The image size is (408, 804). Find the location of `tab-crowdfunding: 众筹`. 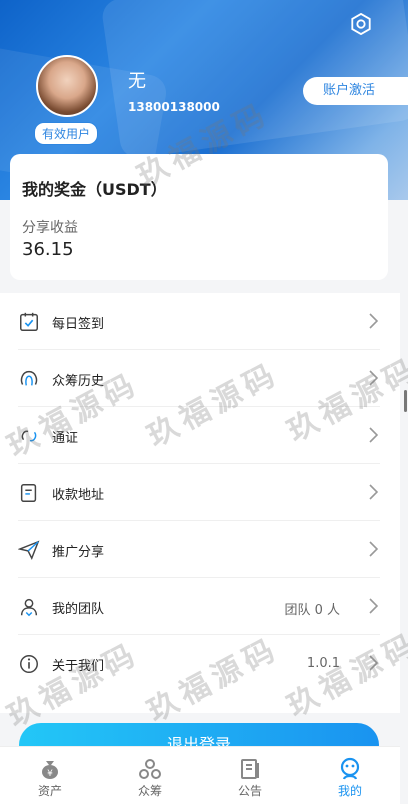

tab-crowdfunding: 众筹 is located at coordinates (150, 775).